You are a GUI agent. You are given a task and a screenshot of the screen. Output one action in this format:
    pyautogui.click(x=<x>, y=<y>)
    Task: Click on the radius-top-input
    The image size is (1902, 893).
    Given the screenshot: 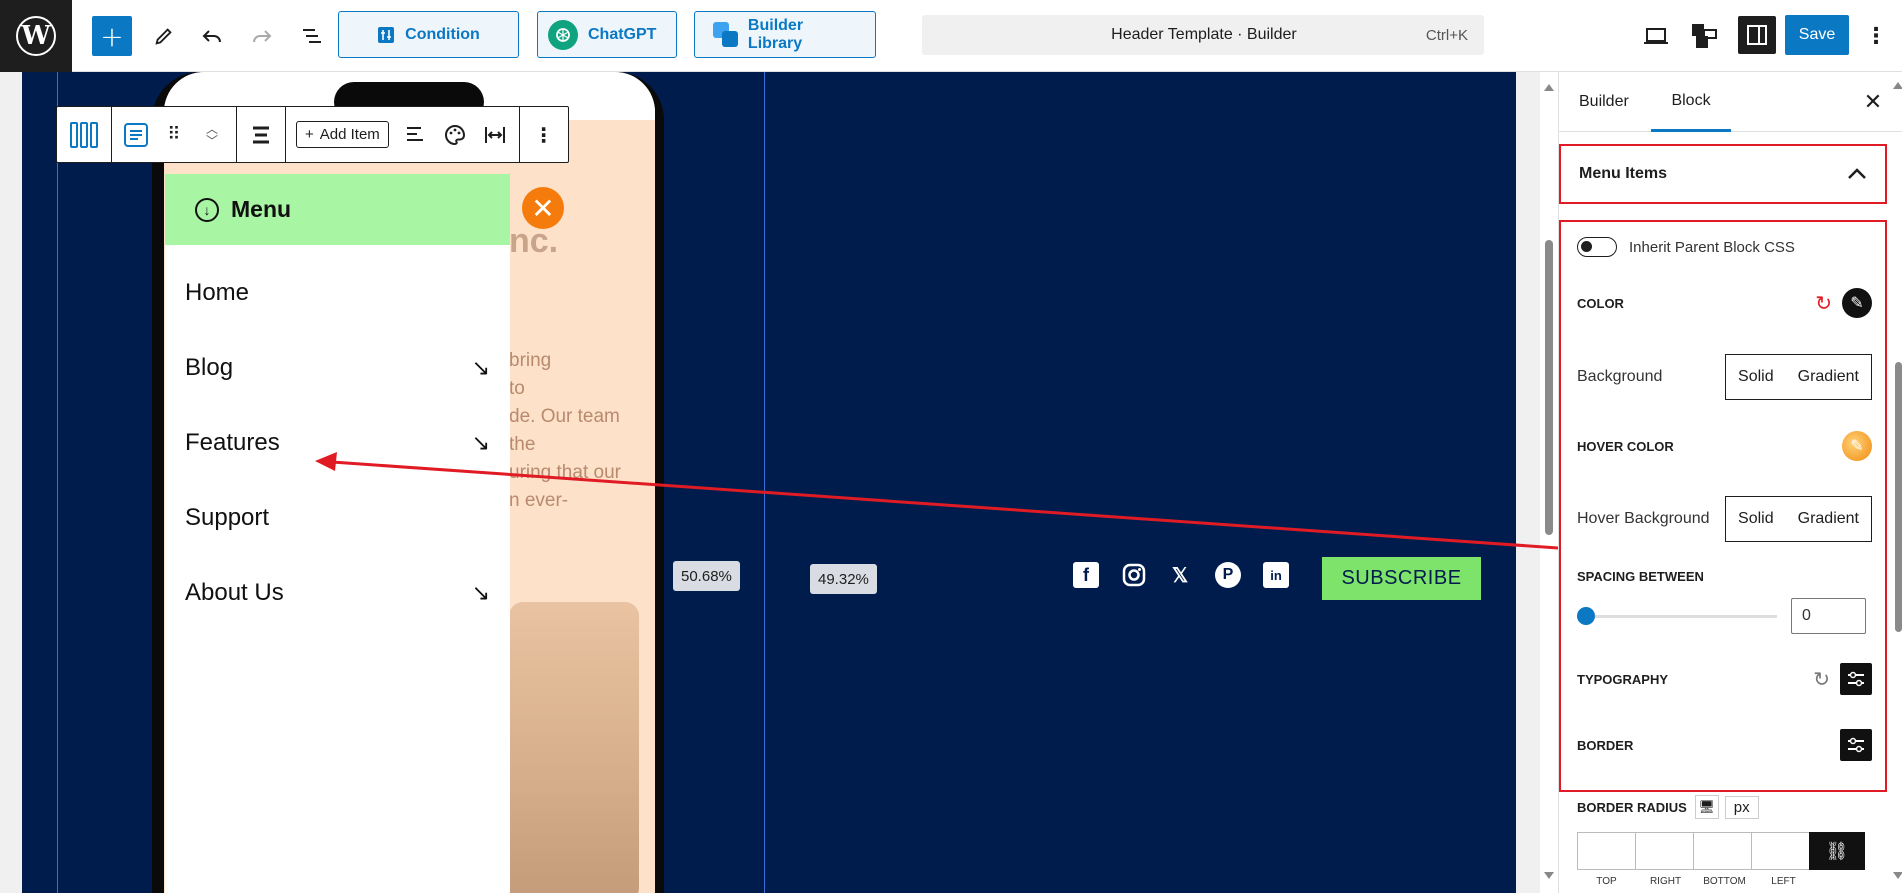 What is the action you would take?
    pyautogui.click(x=1606, y=851)
    